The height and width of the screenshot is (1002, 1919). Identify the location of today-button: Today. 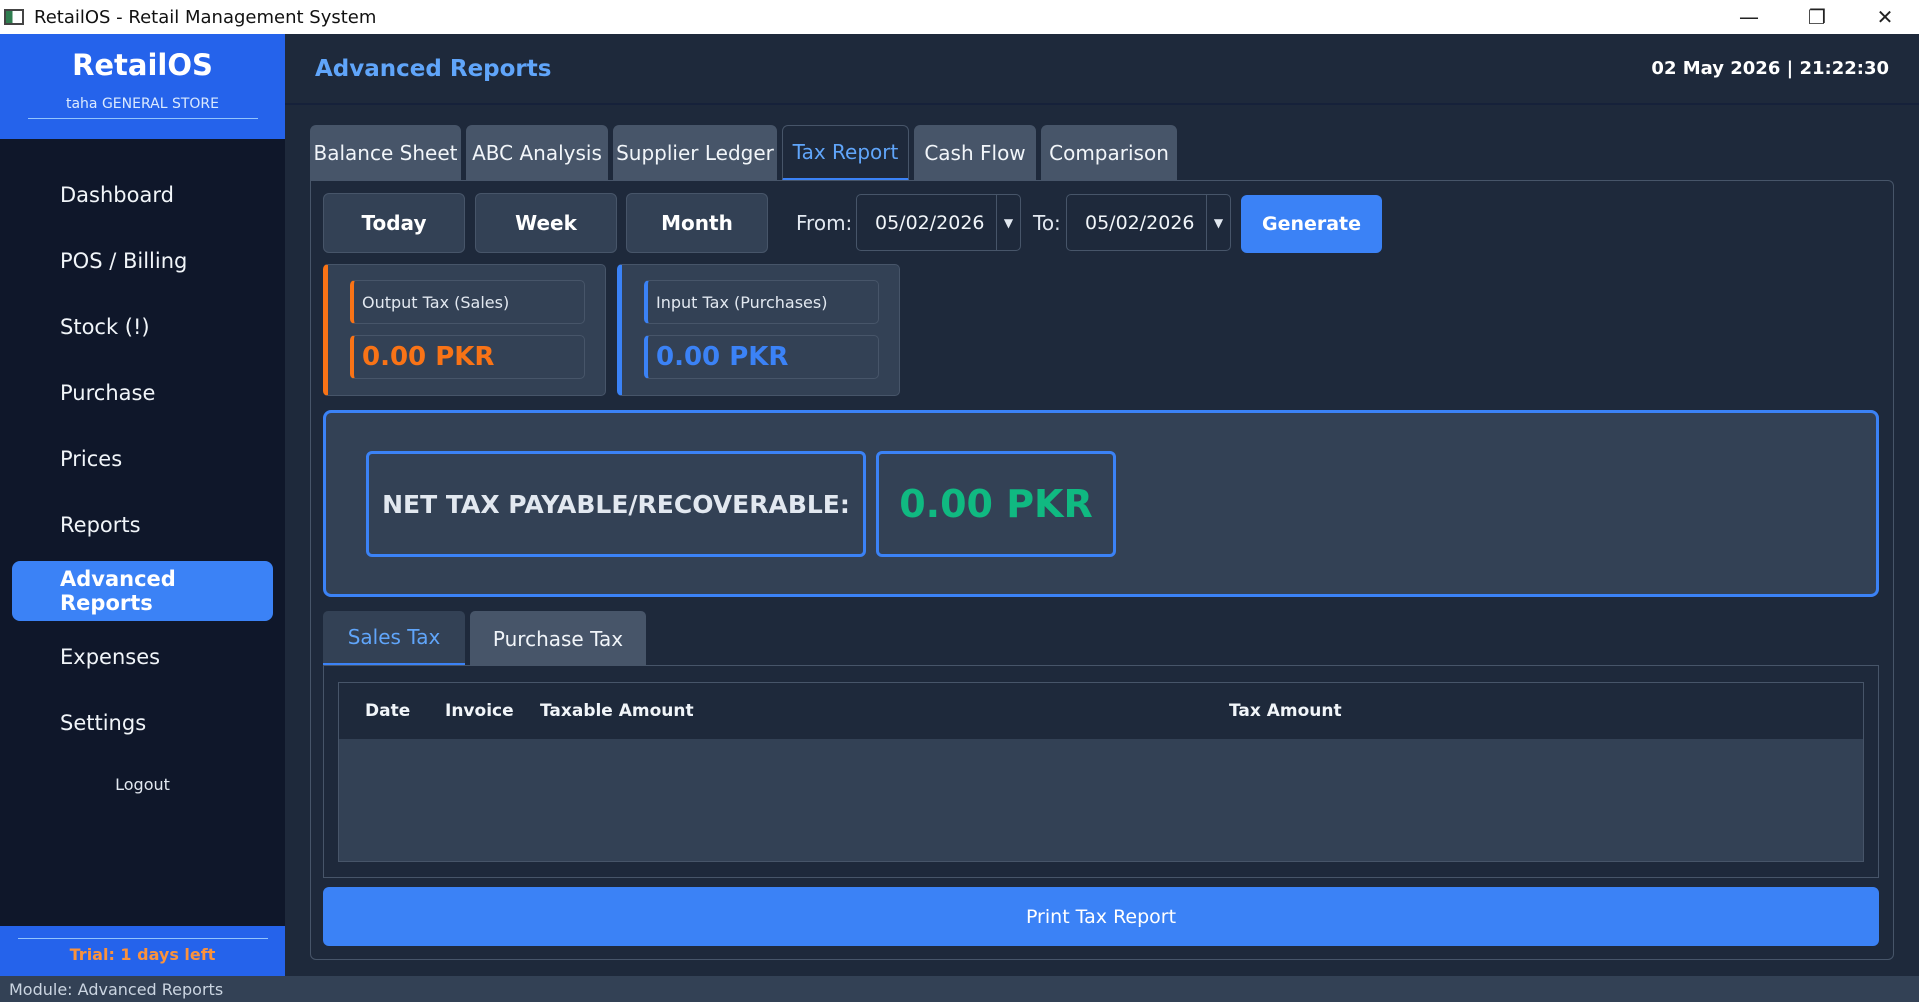
(394, 223).